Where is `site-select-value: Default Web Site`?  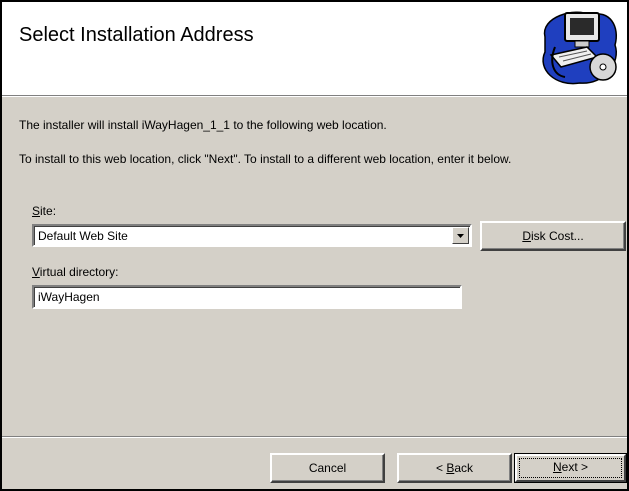 site-select-value: Default Web Site is located at coordinates (83, 236).